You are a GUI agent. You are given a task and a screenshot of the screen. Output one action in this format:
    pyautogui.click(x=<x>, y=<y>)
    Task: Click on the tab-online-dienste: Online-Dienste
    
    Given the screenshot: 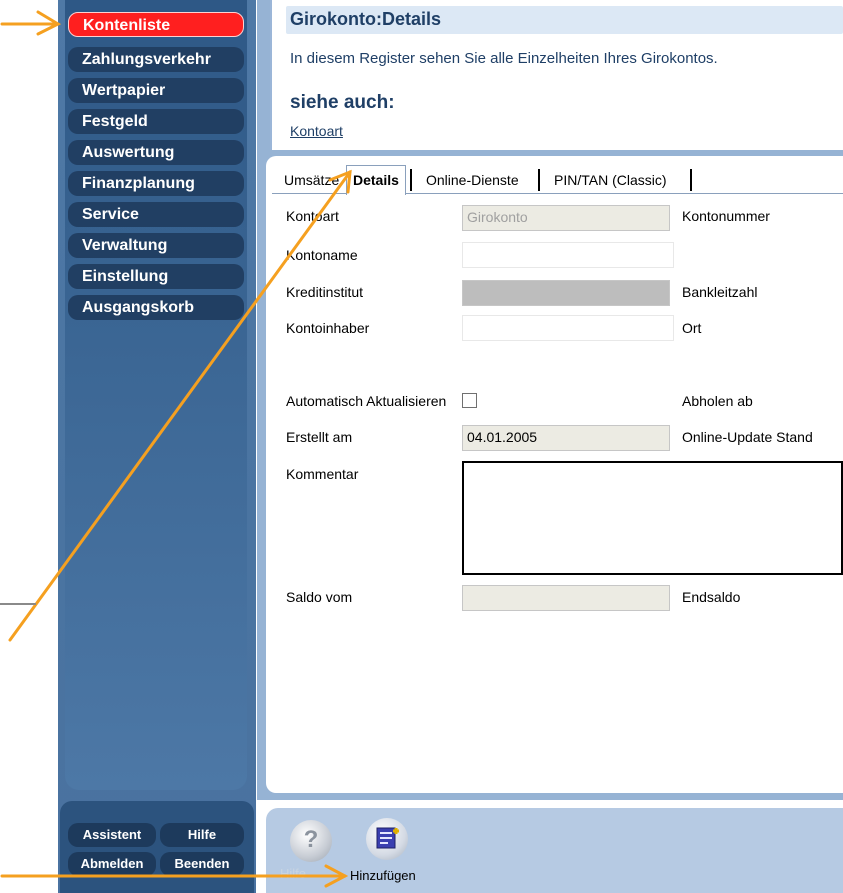 What is the action you would take?
    pyautogui.click(x=472, y=180)
    